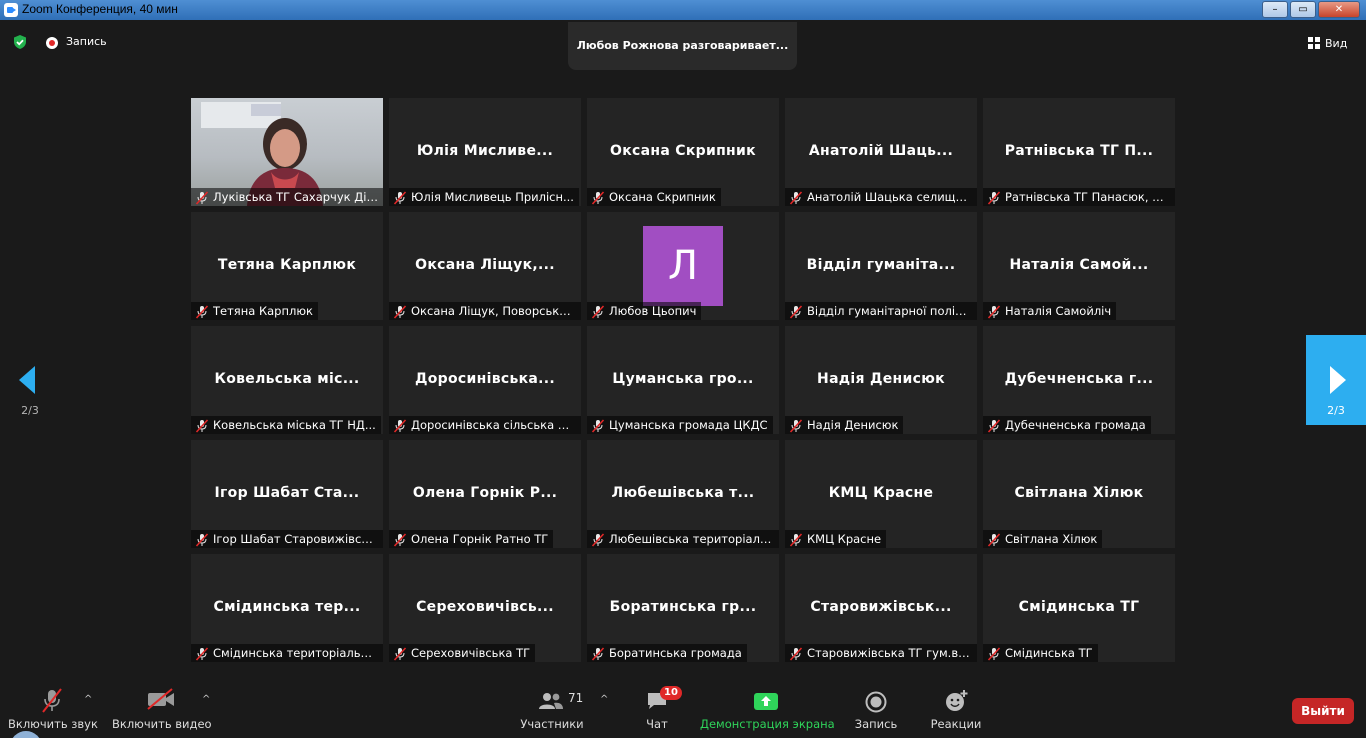 This screenshot has height=738, width=1366. Describe the element at coordinates (1303, 9) in the screenshot. I see `maximize-button: ▭` at that location.